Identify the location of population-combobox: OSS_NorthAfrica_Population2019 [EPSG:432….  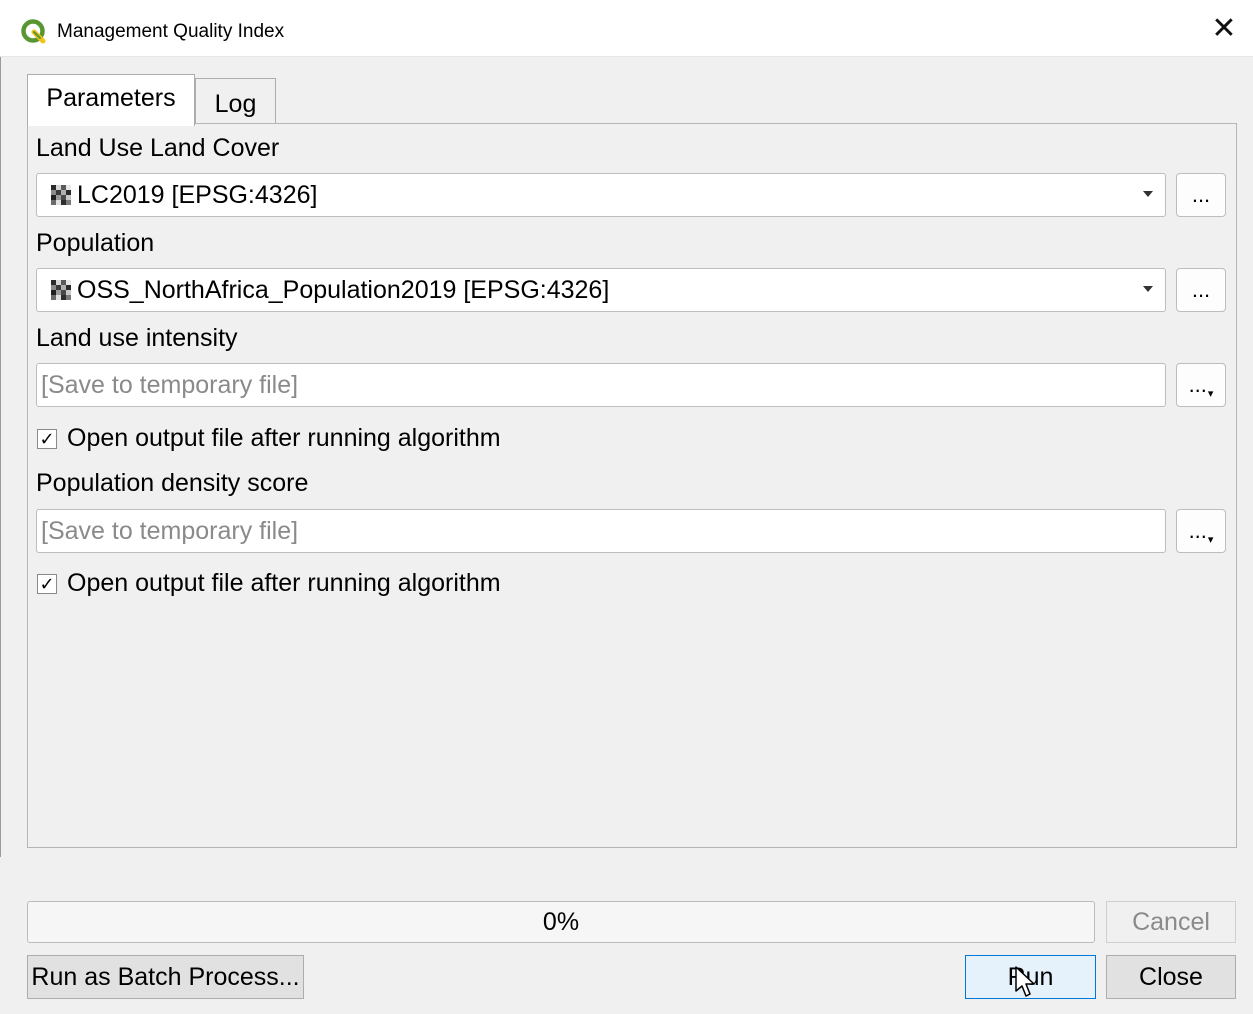
(601, 290).